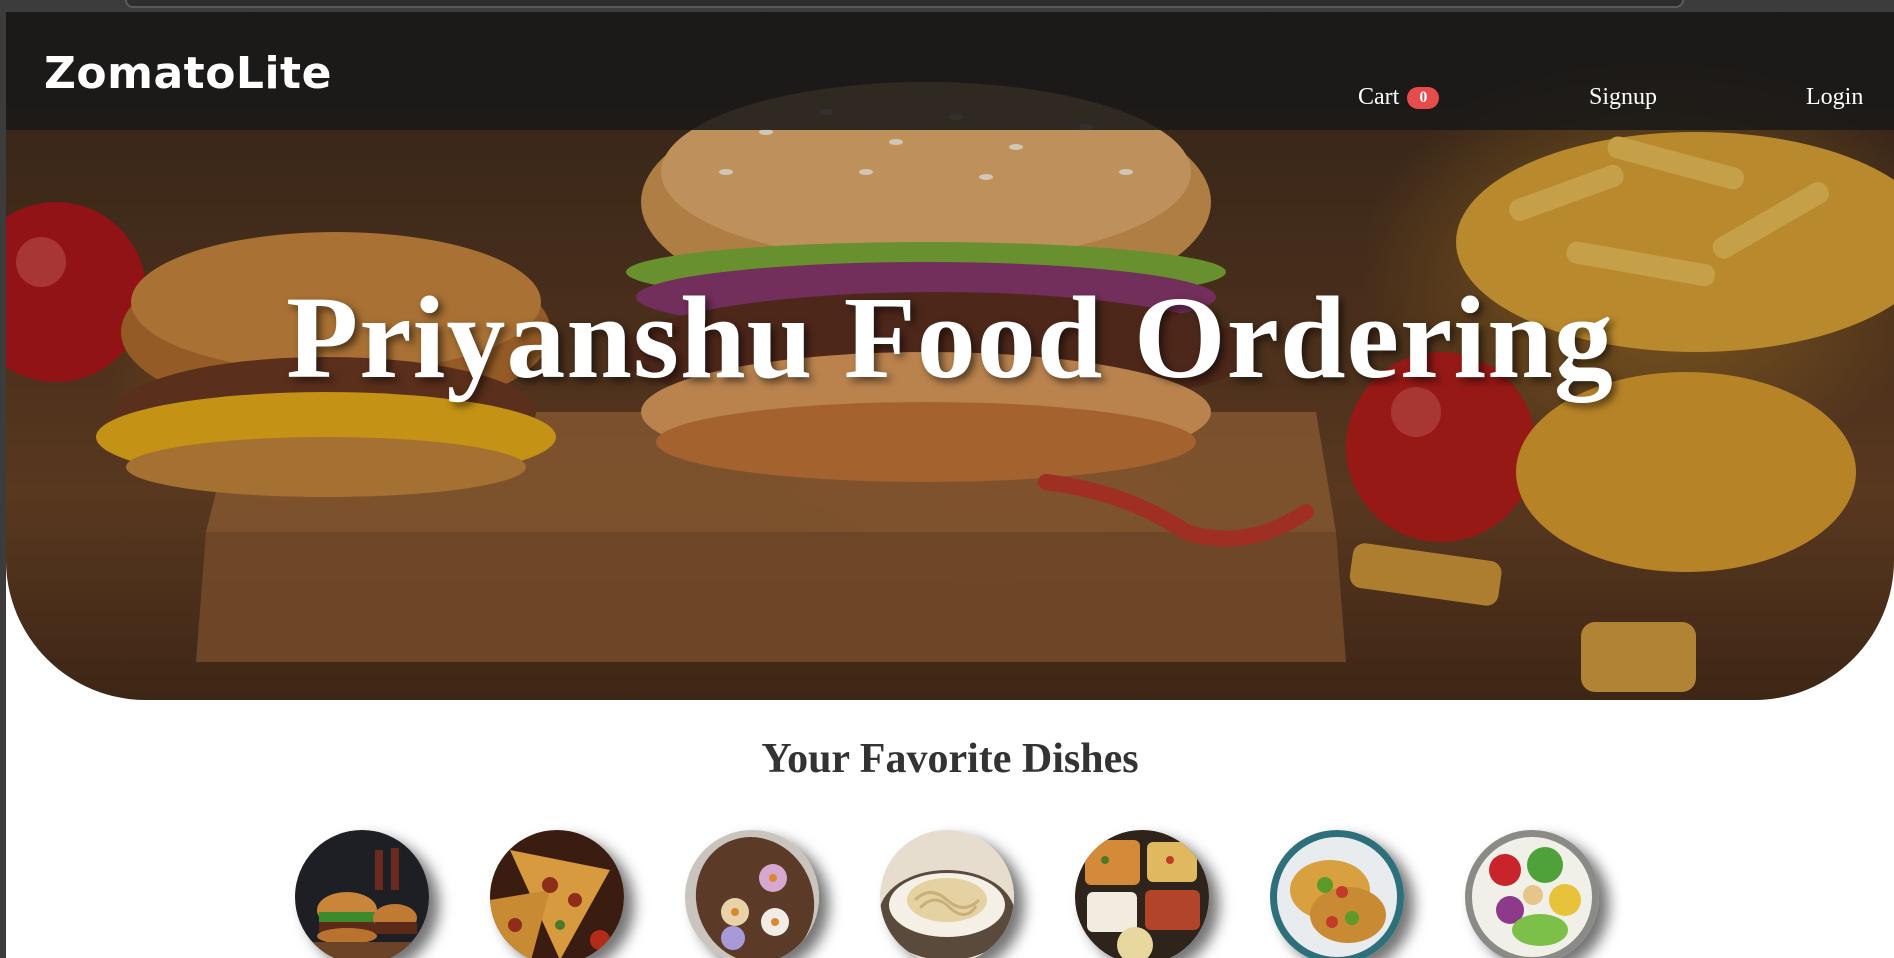 This screenshot has width=1894, height=958. What do you see at coordinates (950, 759) in the screenshot?
I see `favorites-heading: Your Favorite Dishes` at bounding box center [950, 759].